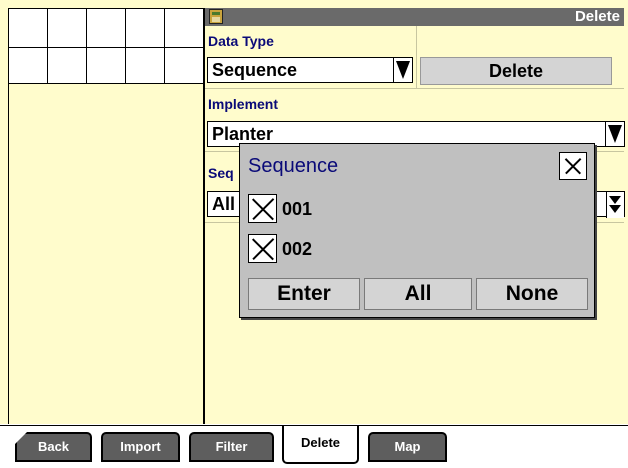  Describe the element at coordinates (224, 204) in the screenshot. I see `sequence-value: All` at that location.